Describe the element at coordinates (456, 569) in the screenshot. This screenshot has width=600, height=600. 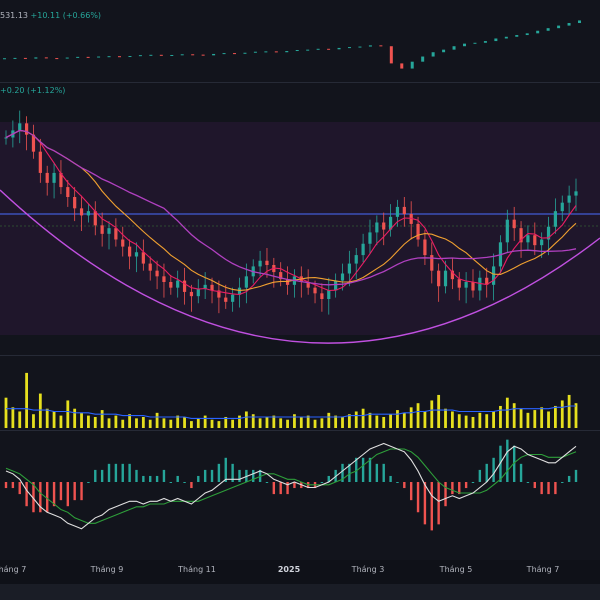
I see `x-tick-label: Tháng 5` at that location.